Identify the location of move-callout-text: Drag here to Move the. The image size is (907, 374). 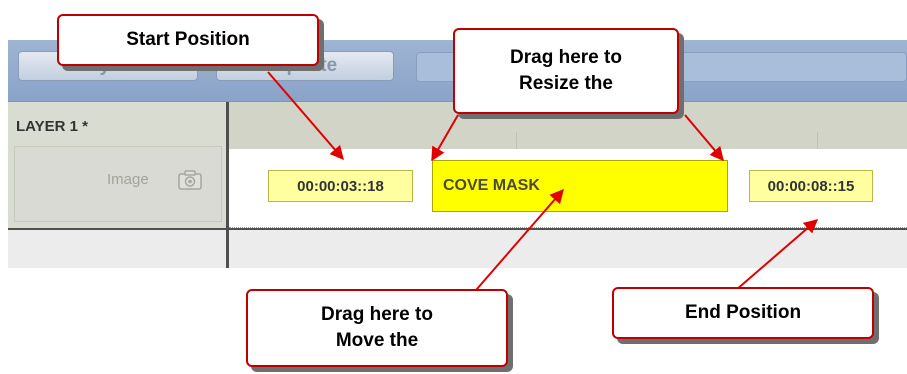
(377, 327).